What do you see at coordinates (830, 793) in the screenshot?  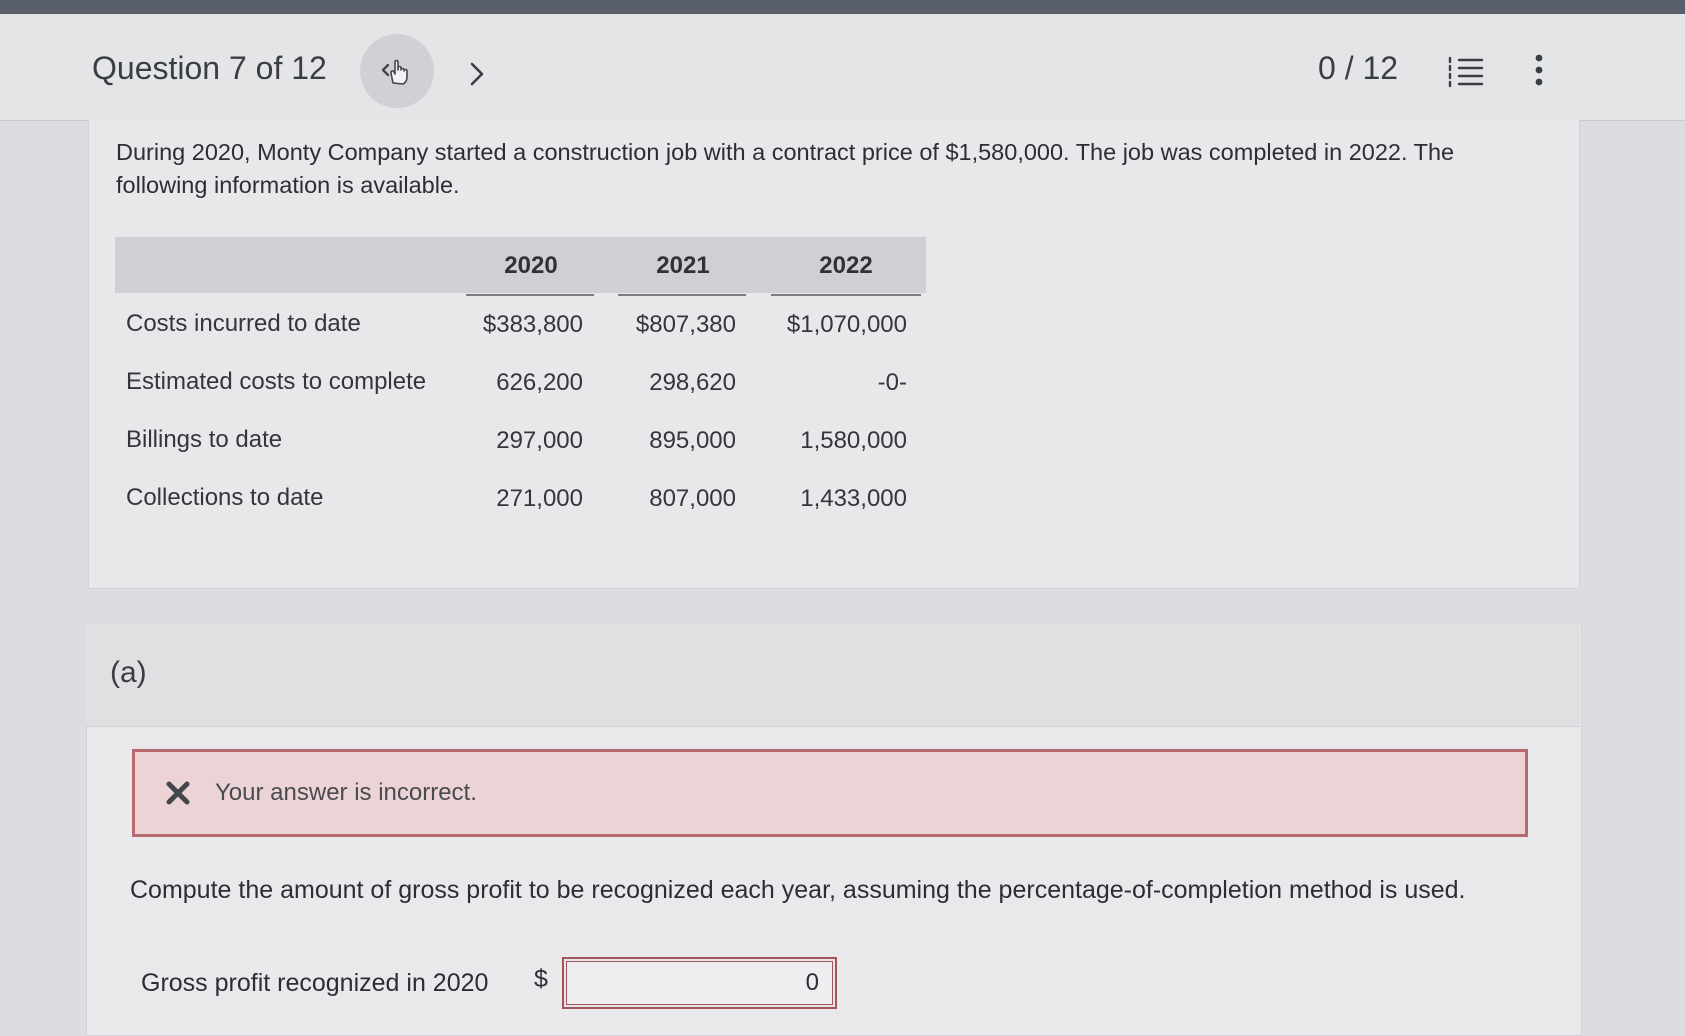 I see `incorrect-answer-alert: Your answer is incorrect.` at bounding box center [830, 793].